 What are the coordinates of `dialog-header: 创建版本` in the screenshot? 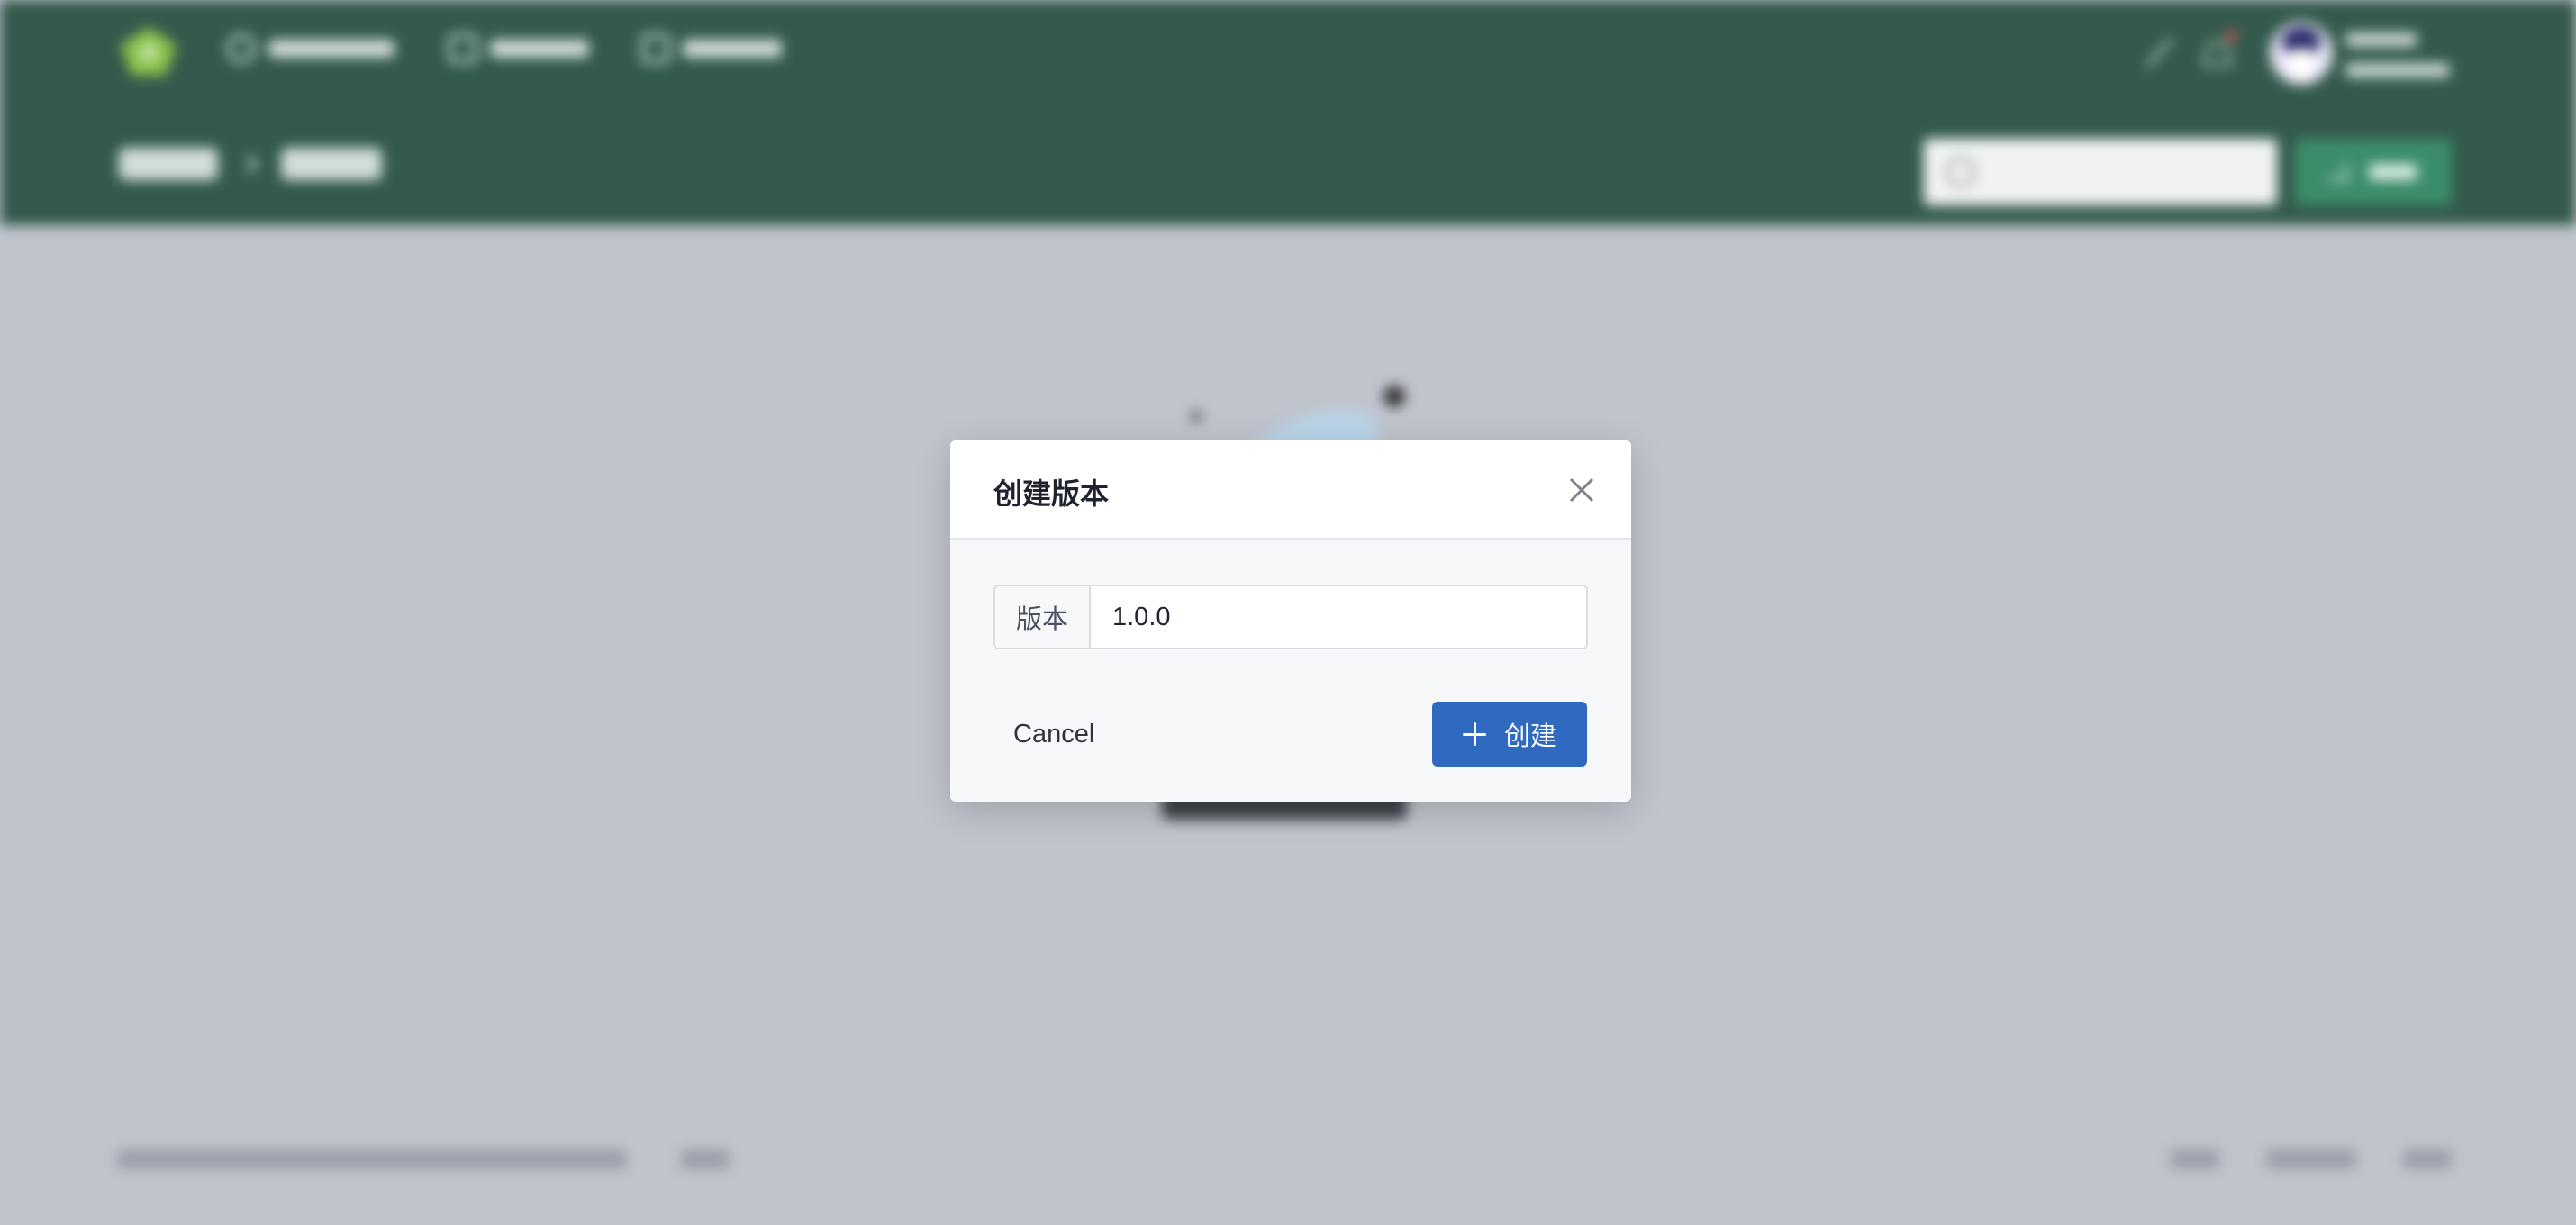 It's located at (1290, 490).